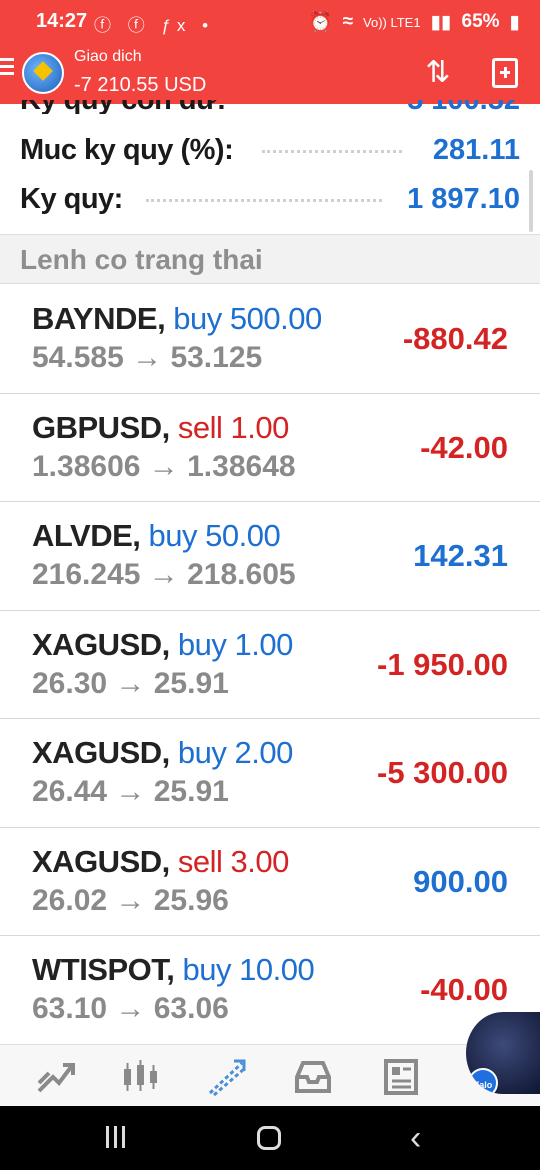 The height and width of the screenshot is (1170, 540). I want to click on position-profit: -40.00, so click(464, 989).